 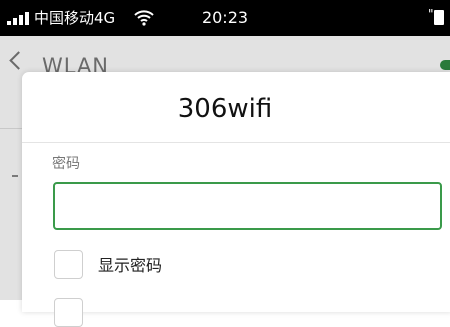 I want to click on show-password-checkbox, so click(x=68, y=264).